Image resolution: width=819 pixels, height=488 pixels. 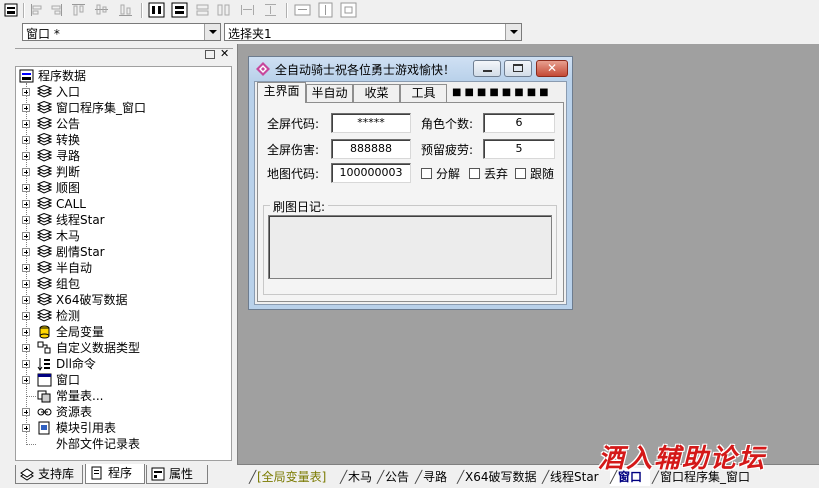 What do you see at coordinates (123, 92) in the screenshot?
I see `tree-item: 入口` at bounding box center [123, 92].